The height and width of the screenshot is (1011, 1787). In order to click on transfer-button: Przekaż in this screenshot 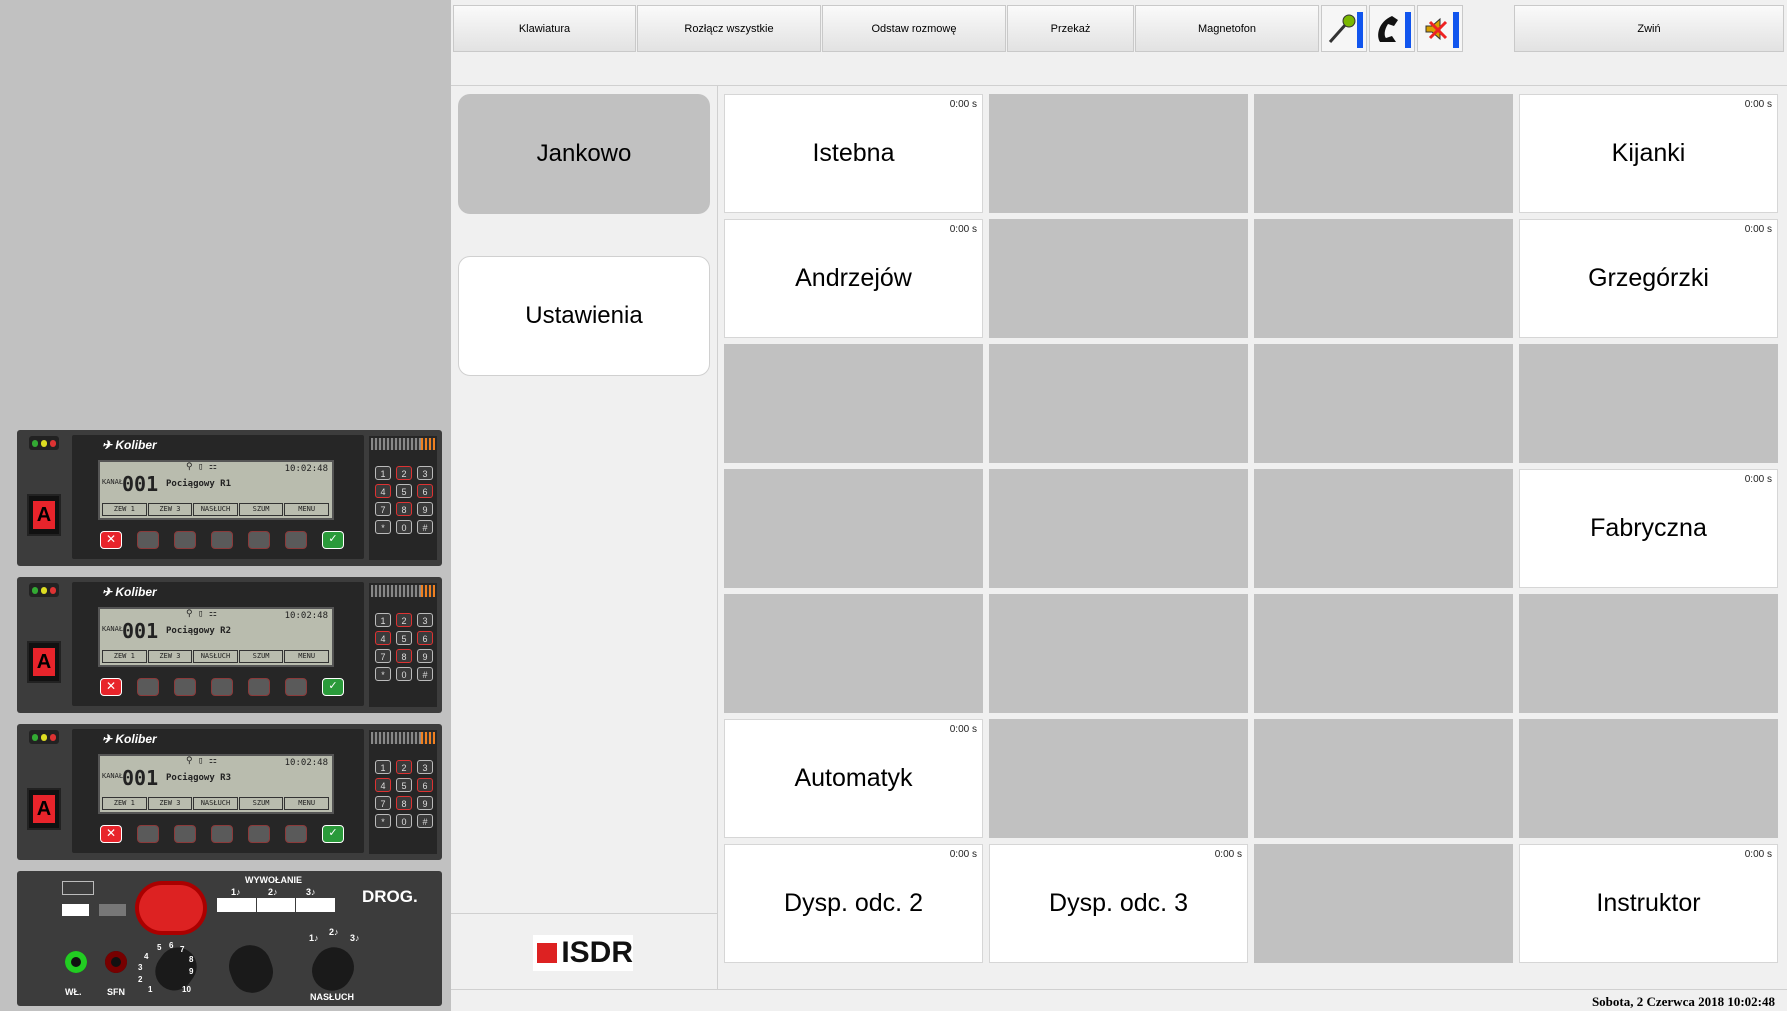, I will do `click(1070, 28)`.